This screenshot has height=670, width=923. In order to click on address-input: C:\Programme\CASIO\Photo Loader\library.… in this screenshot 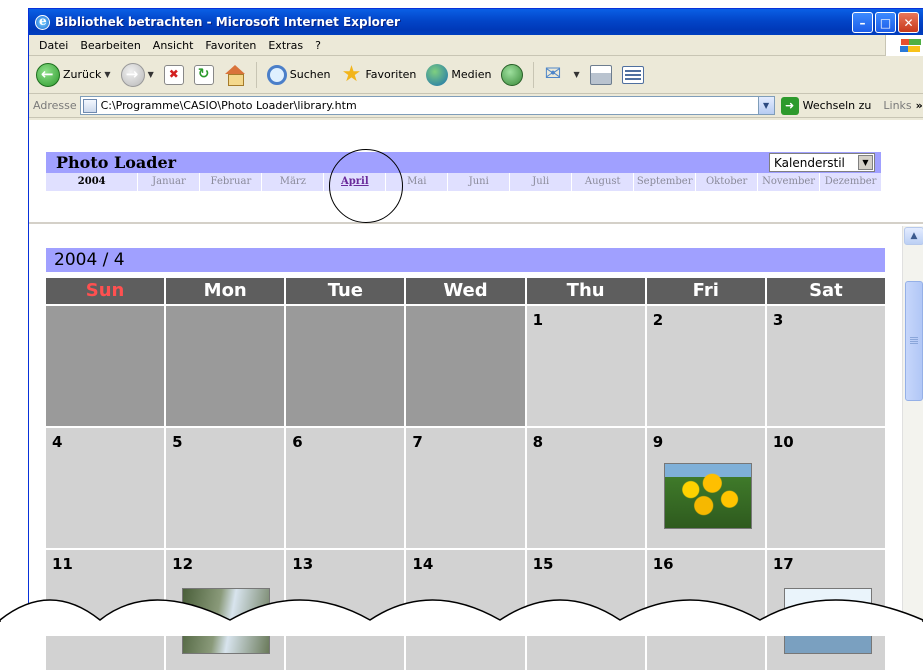, I will do `click(427, 105)`.